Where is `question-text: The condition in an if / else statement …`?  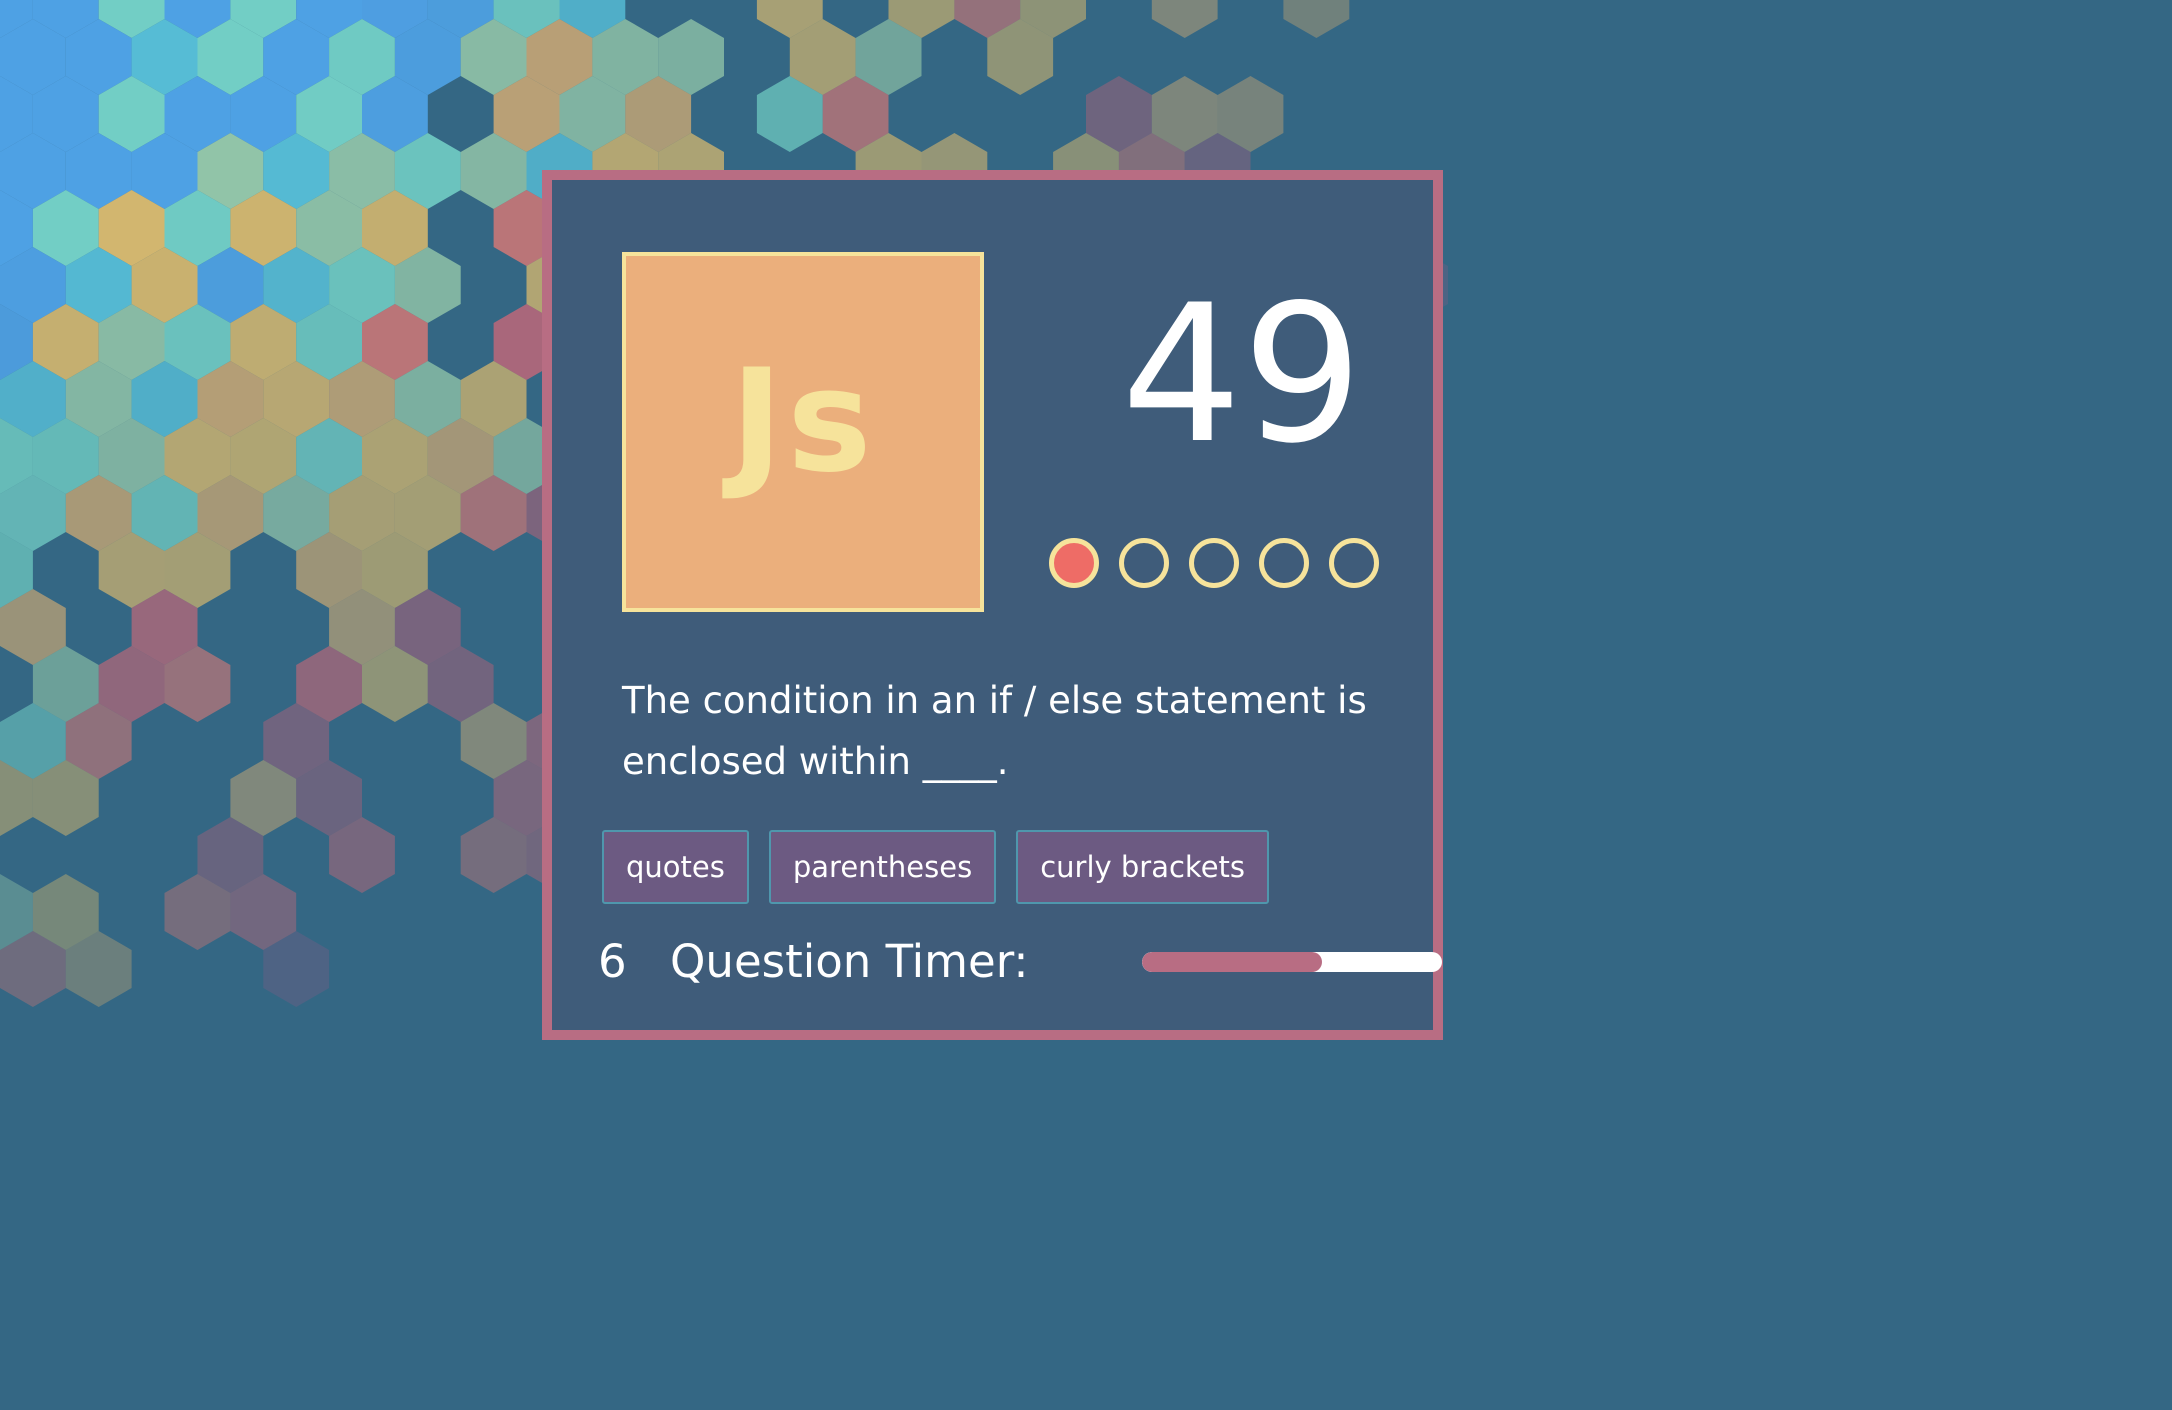
question-text: The condition in an if / else statement … is located at coordinates (994, 731).